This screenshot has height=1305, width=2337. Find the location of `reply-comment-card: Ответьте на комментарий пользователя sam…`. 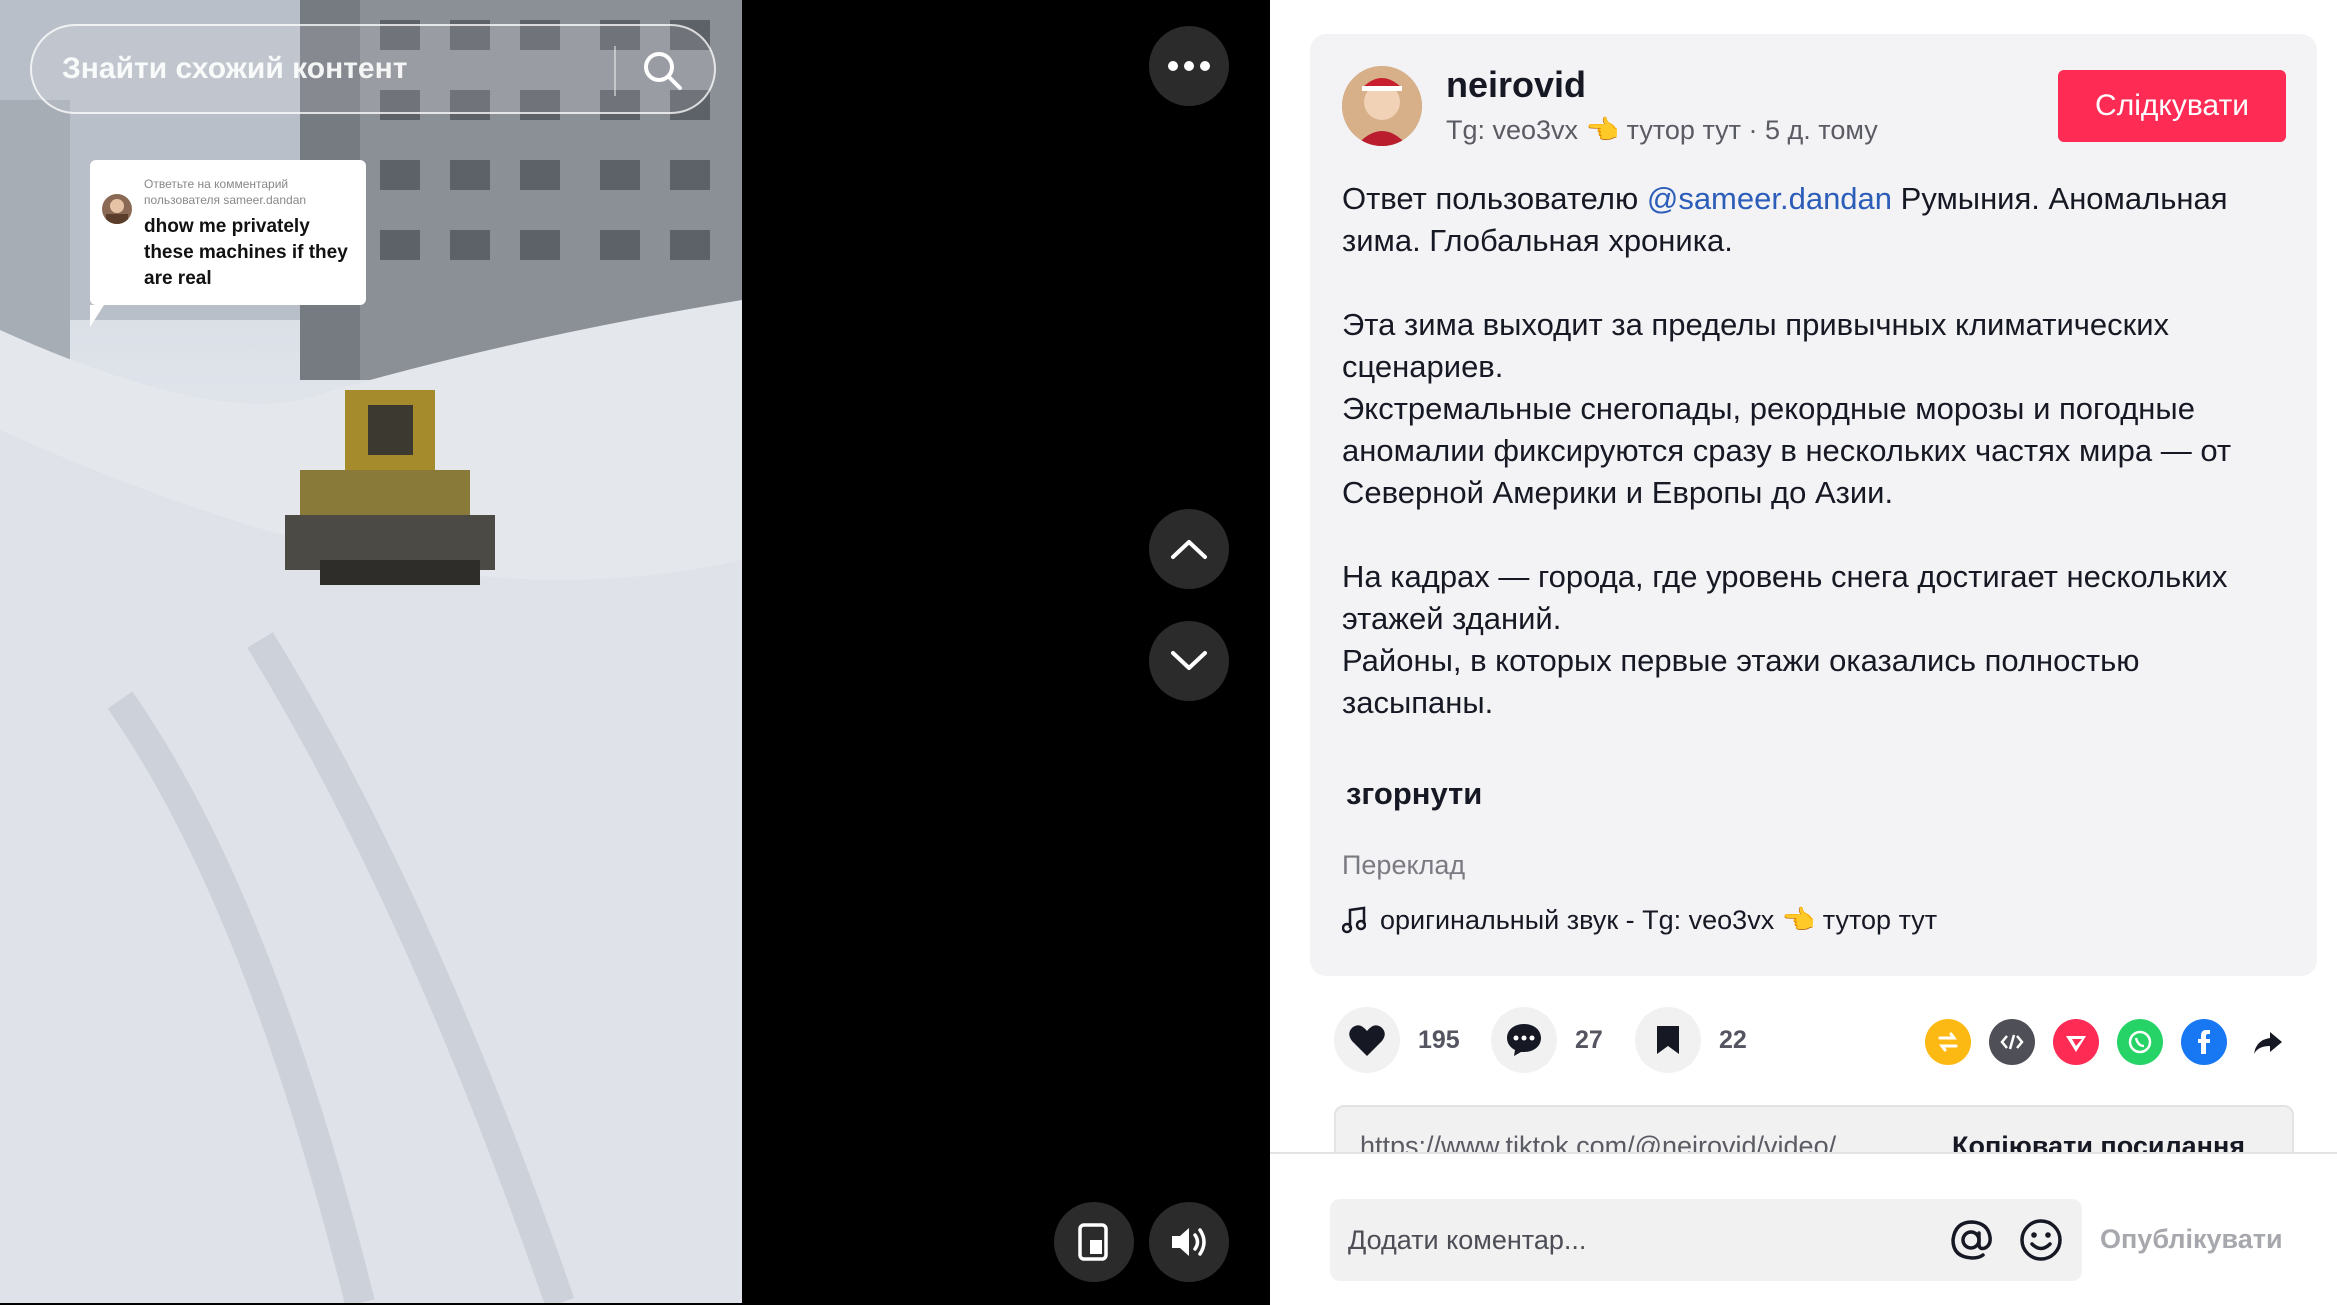

reply-comment-card: Ответьте на комментарий пользователя sam… is located at coordinates (228, 243).